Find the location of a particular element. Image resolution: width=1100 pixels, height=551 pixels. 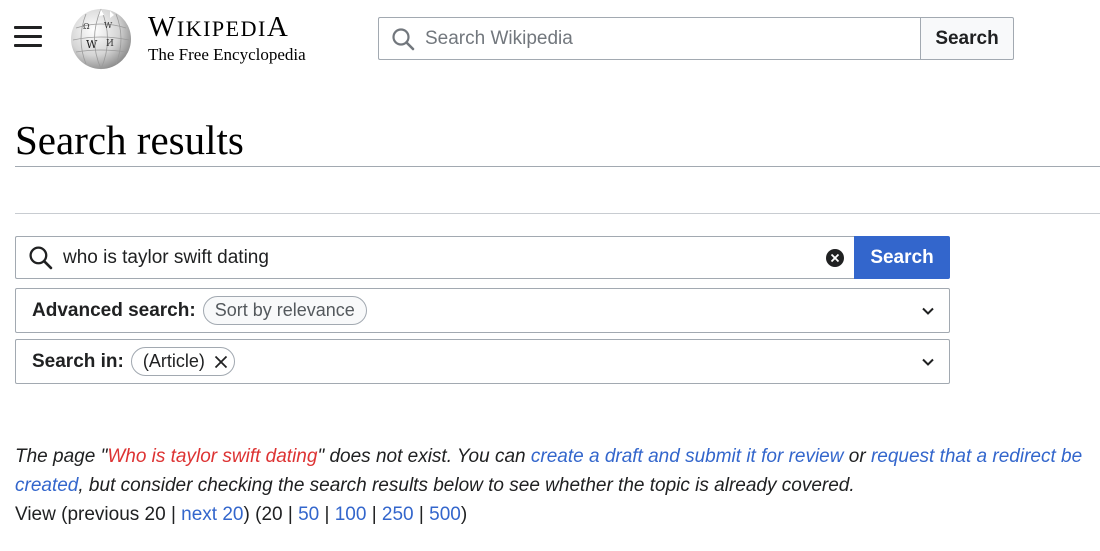

limit-50-link: 50 is located at coordinates (308, 514).